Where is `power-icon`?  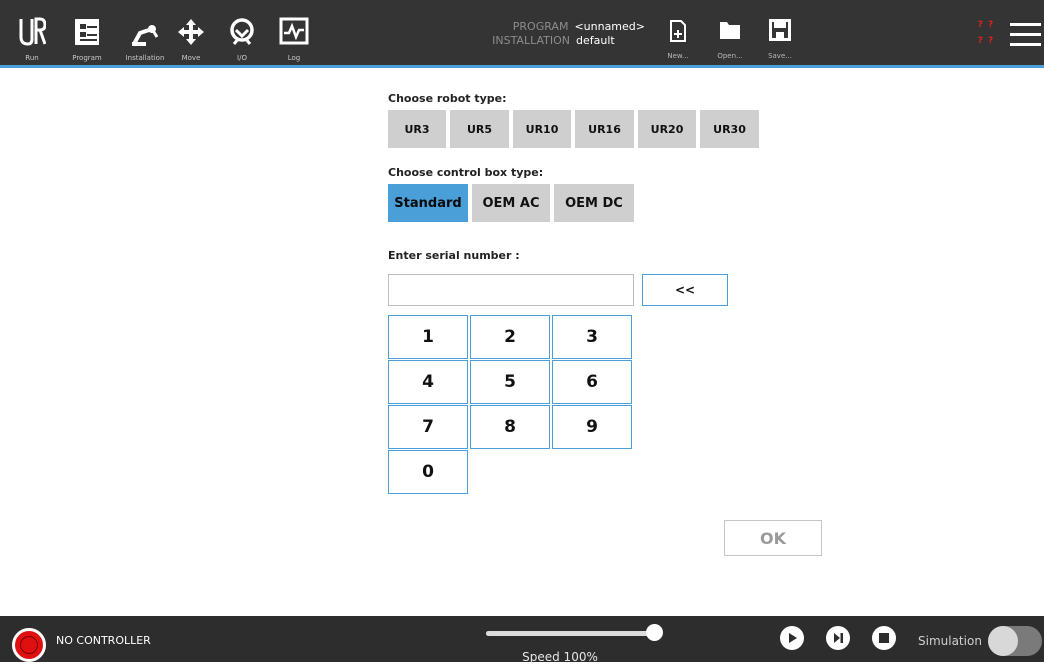 power-icon is located at coordinates (29, 645).